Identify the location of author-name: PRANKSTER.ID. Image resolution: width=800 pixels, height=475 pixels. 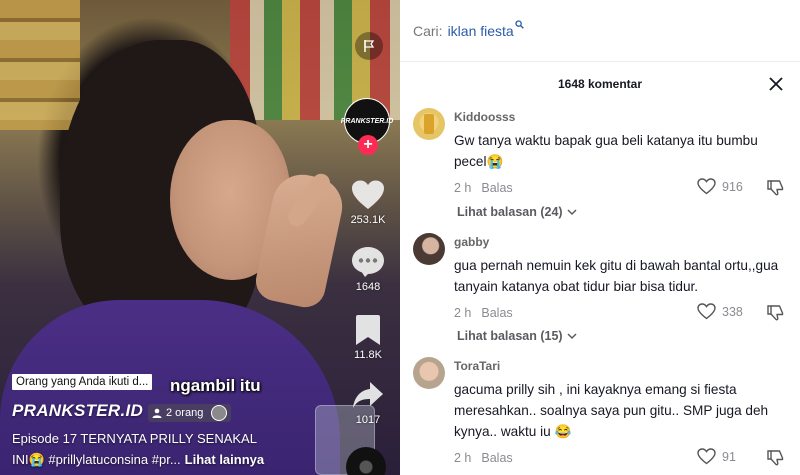
(77, 411).